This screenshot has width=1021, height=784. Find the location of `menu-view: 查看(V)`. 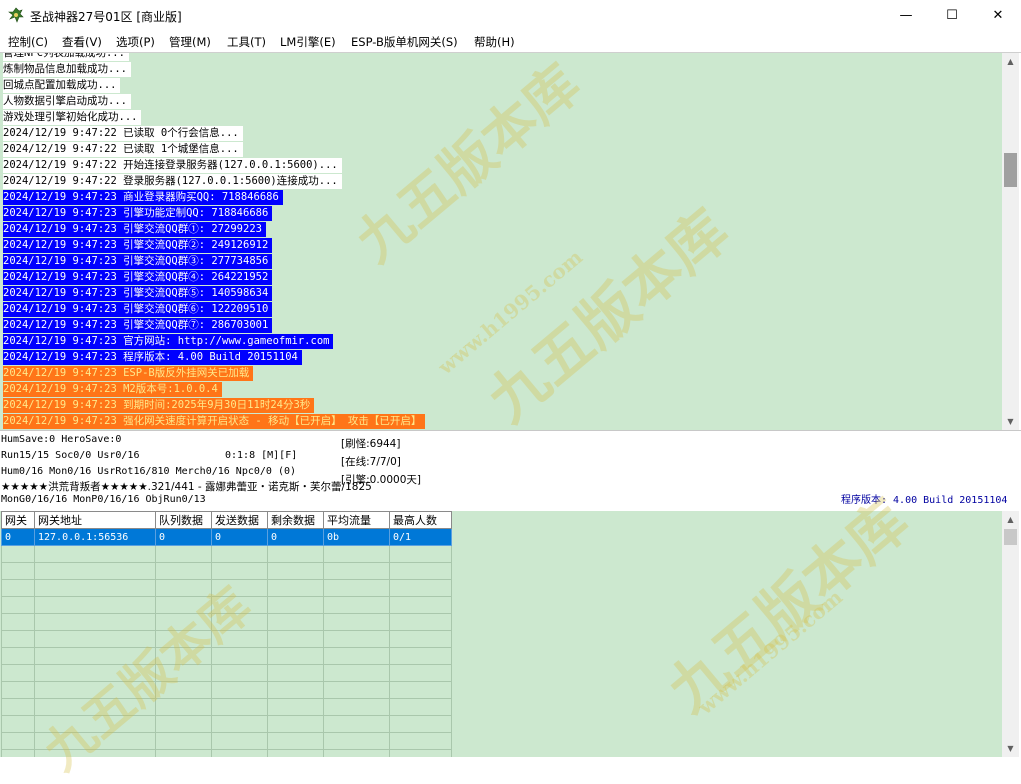

menu-view: 查看(V) is located at coordinates (82, 42).